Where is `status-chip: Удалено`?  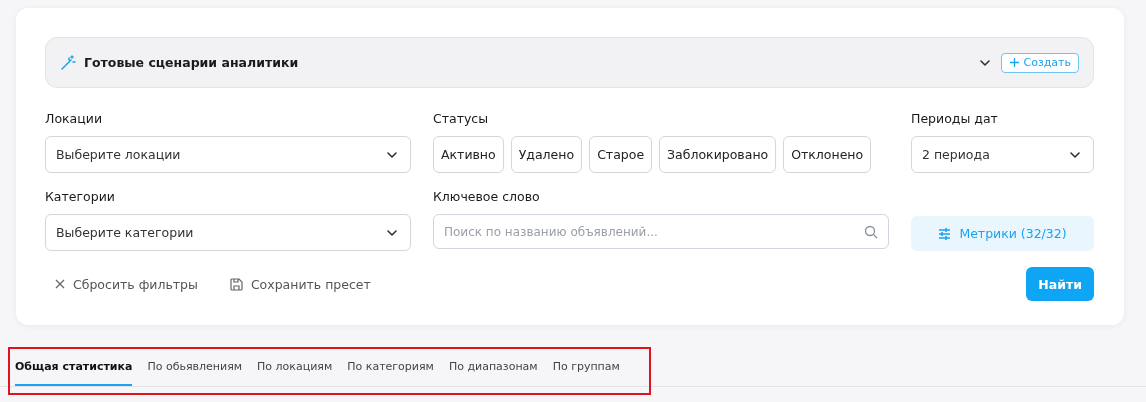
status-chip: Удалено is located at coordinates (546, 154).